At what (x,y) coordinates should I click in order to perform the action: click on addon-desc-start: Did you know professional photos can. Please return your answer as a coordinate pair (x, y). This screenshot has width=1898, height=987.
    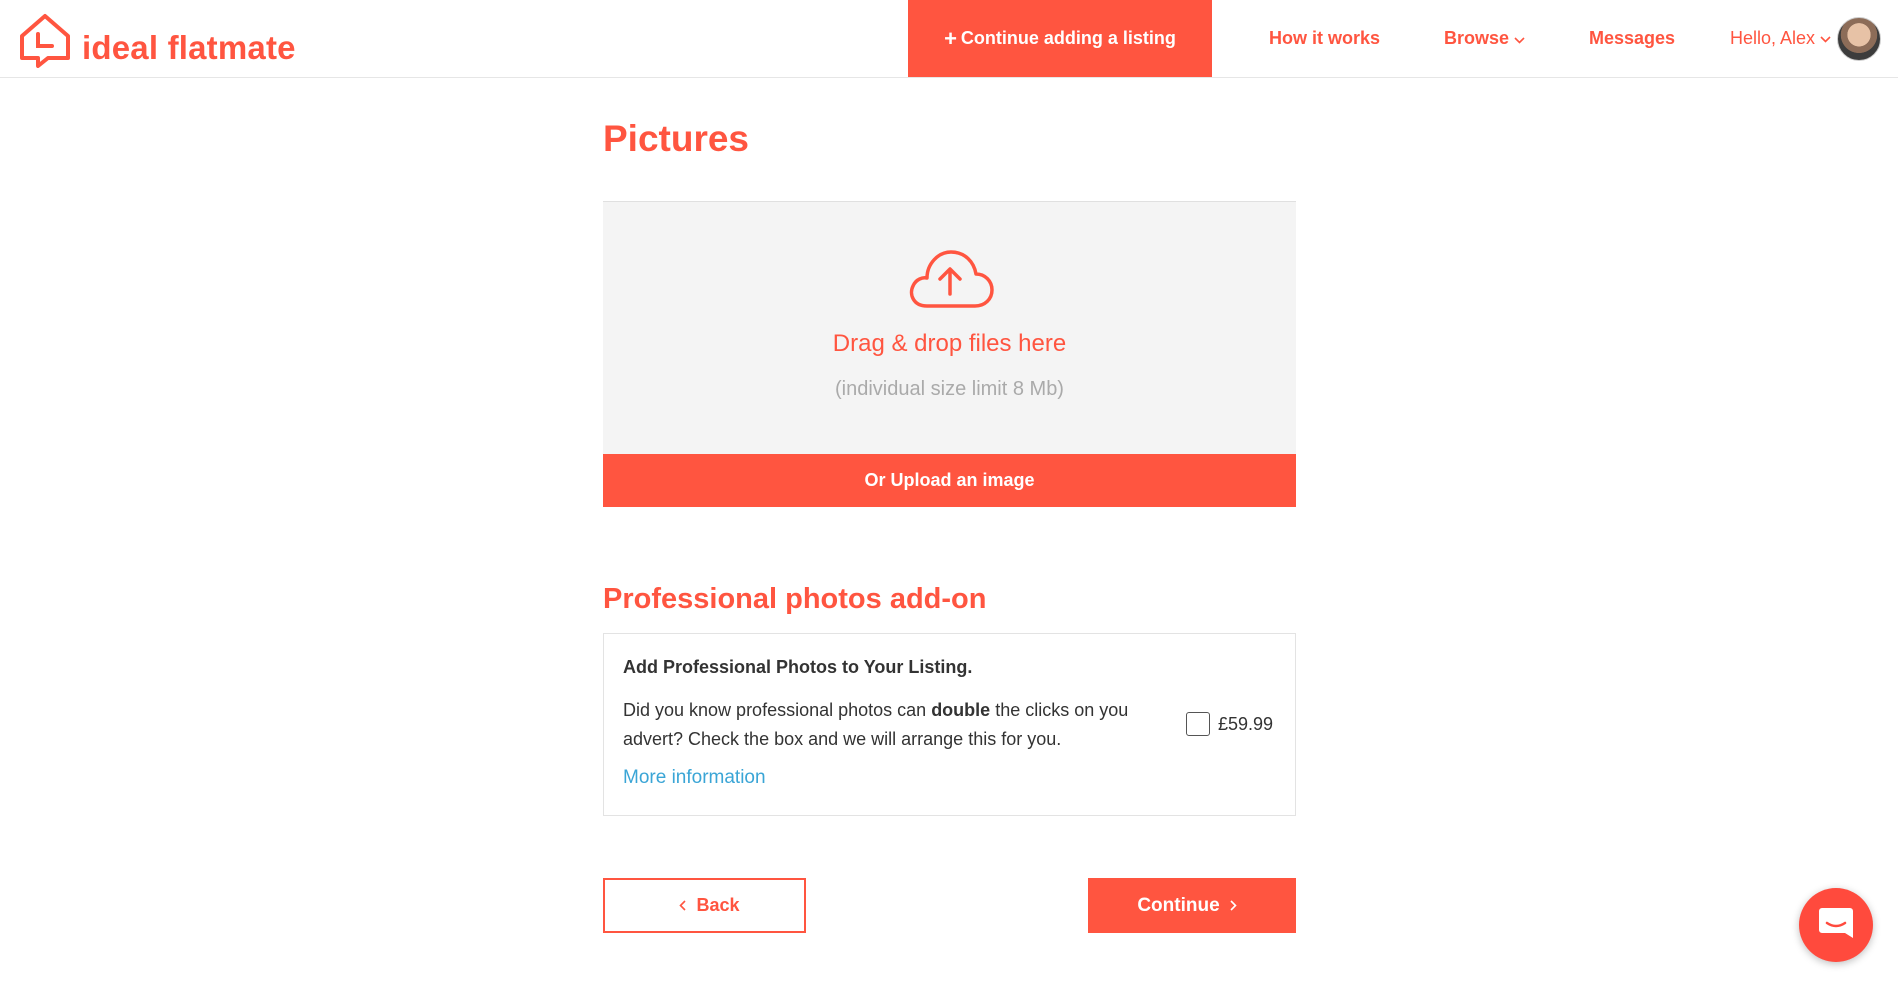
    Looking at the image, I should click on (777, 710).